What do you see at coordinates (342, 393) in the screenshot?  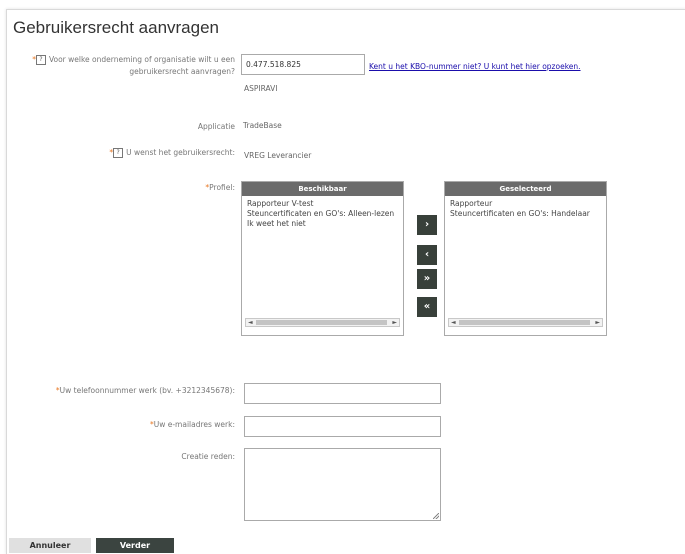 I see `phone-input` at bounding box center [342, 393].